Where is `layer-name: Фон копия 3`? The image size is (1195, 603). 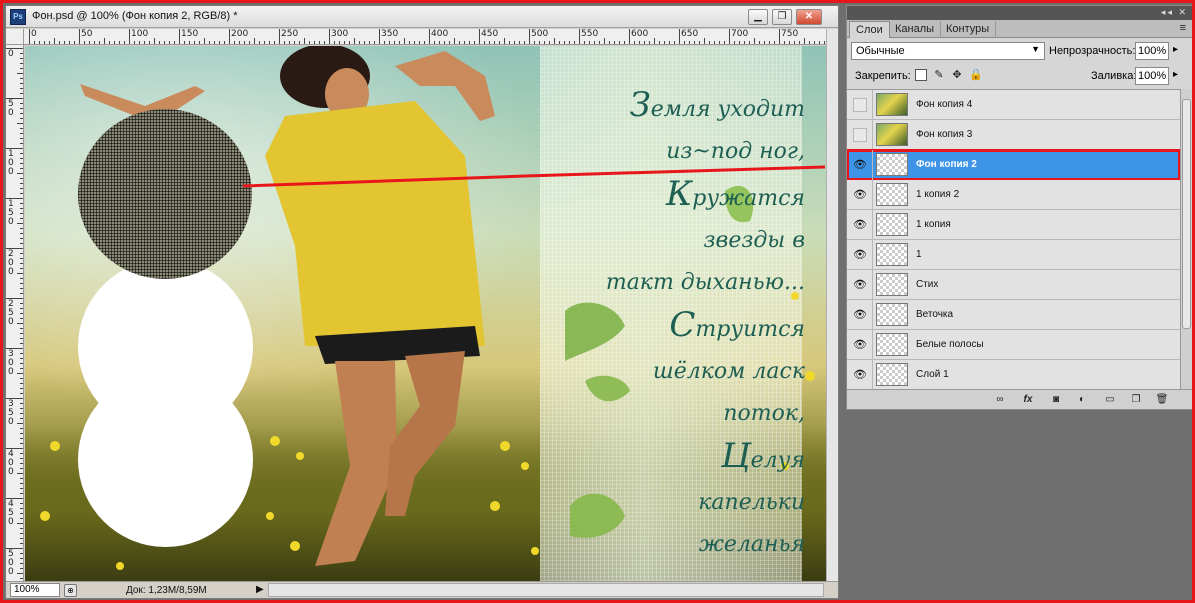
layer-name: Фон копия 3 is located at coordinates (944, 134).